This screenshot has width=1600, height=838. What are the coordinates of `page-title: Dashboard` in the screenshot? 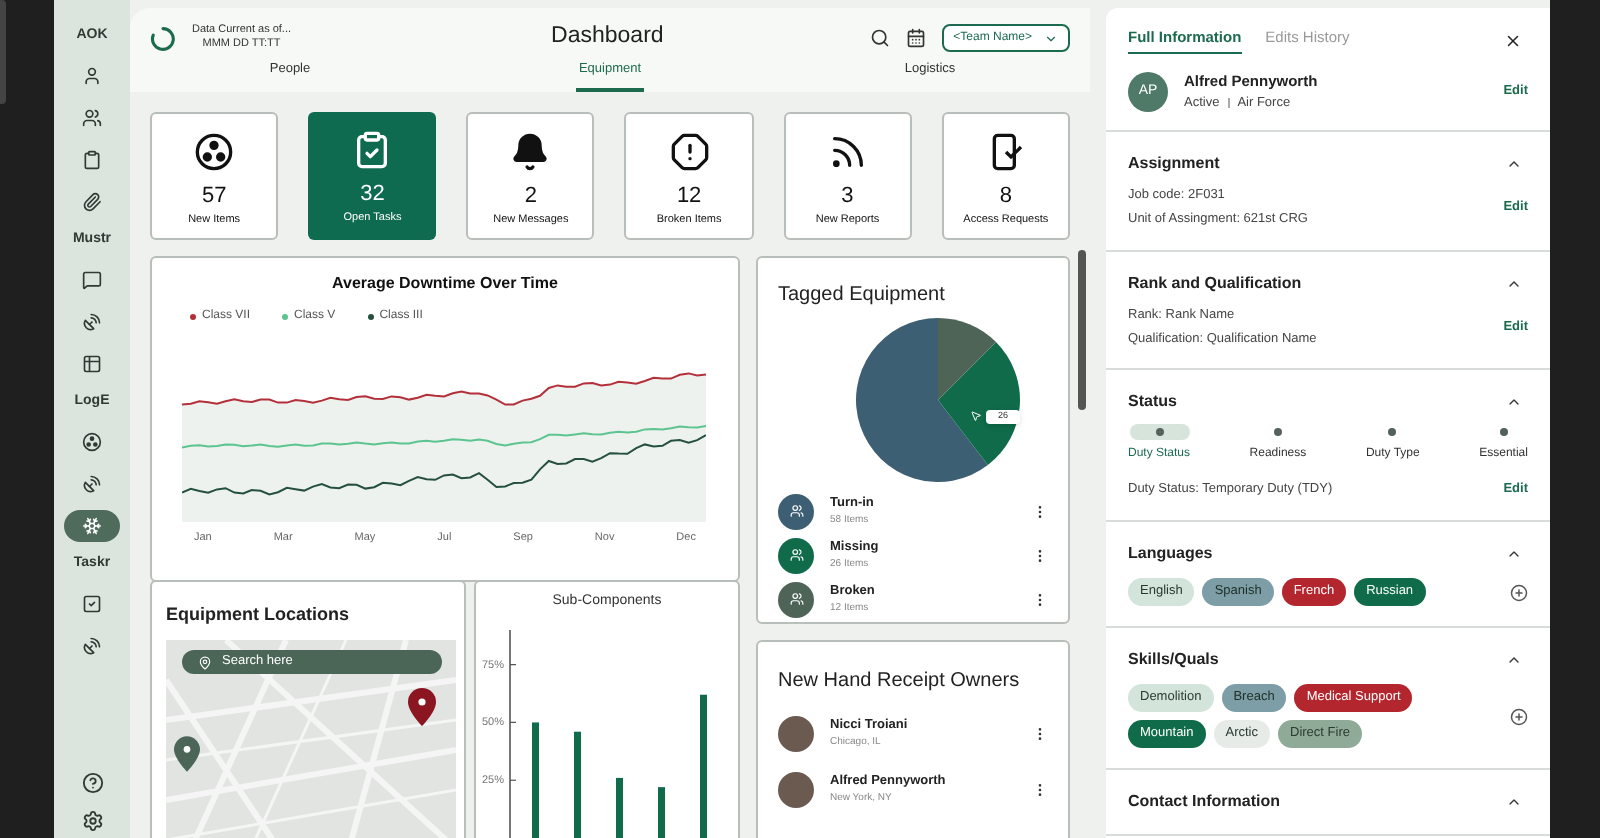 It's located at (607, 37).